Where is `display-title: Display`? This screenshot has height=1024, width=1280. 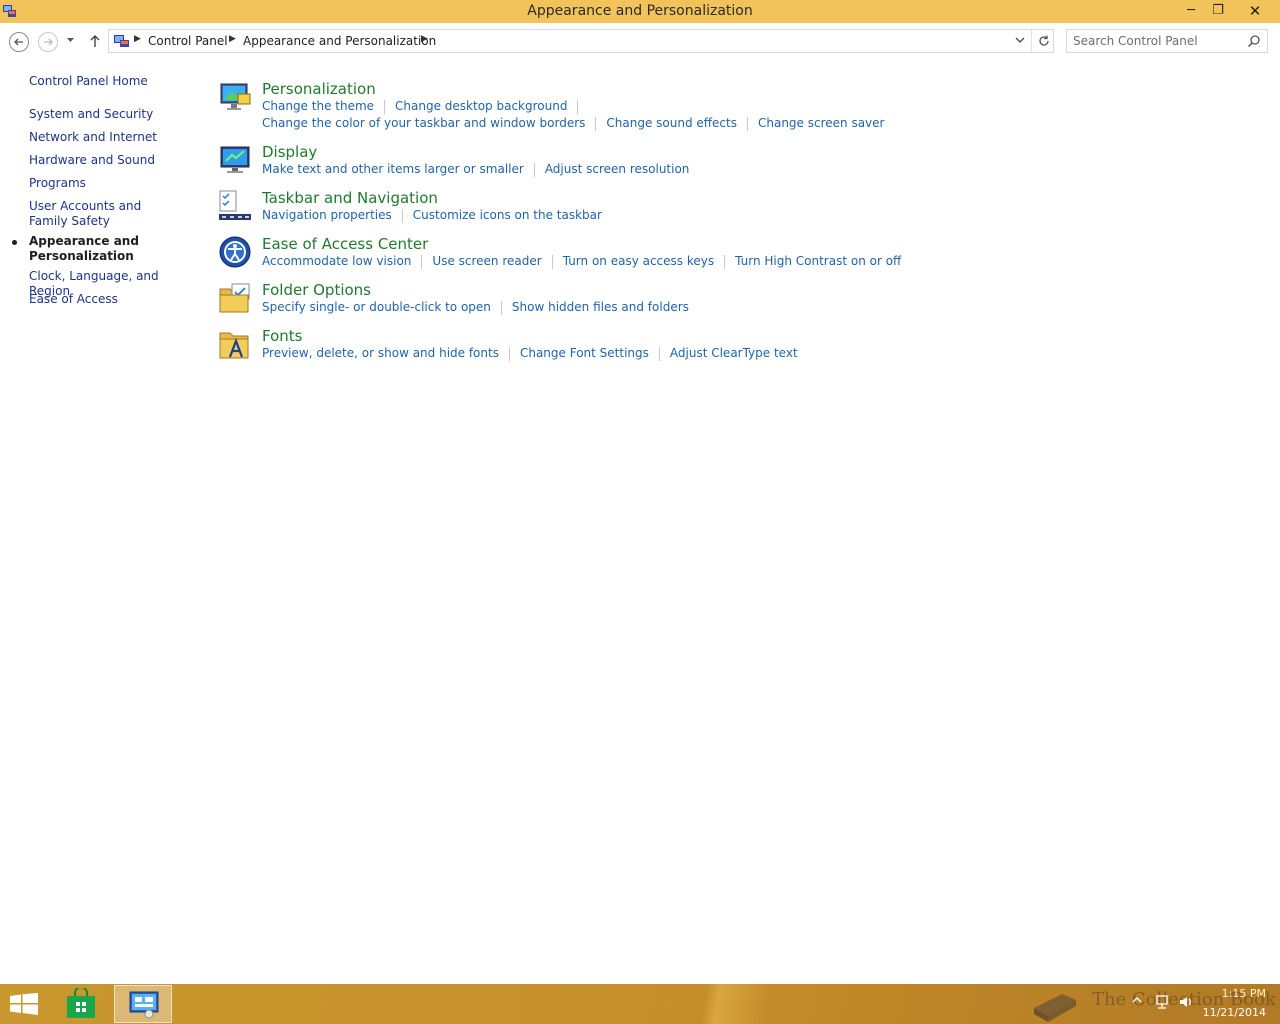
display-title: Display is located at coordinates (289, 152).